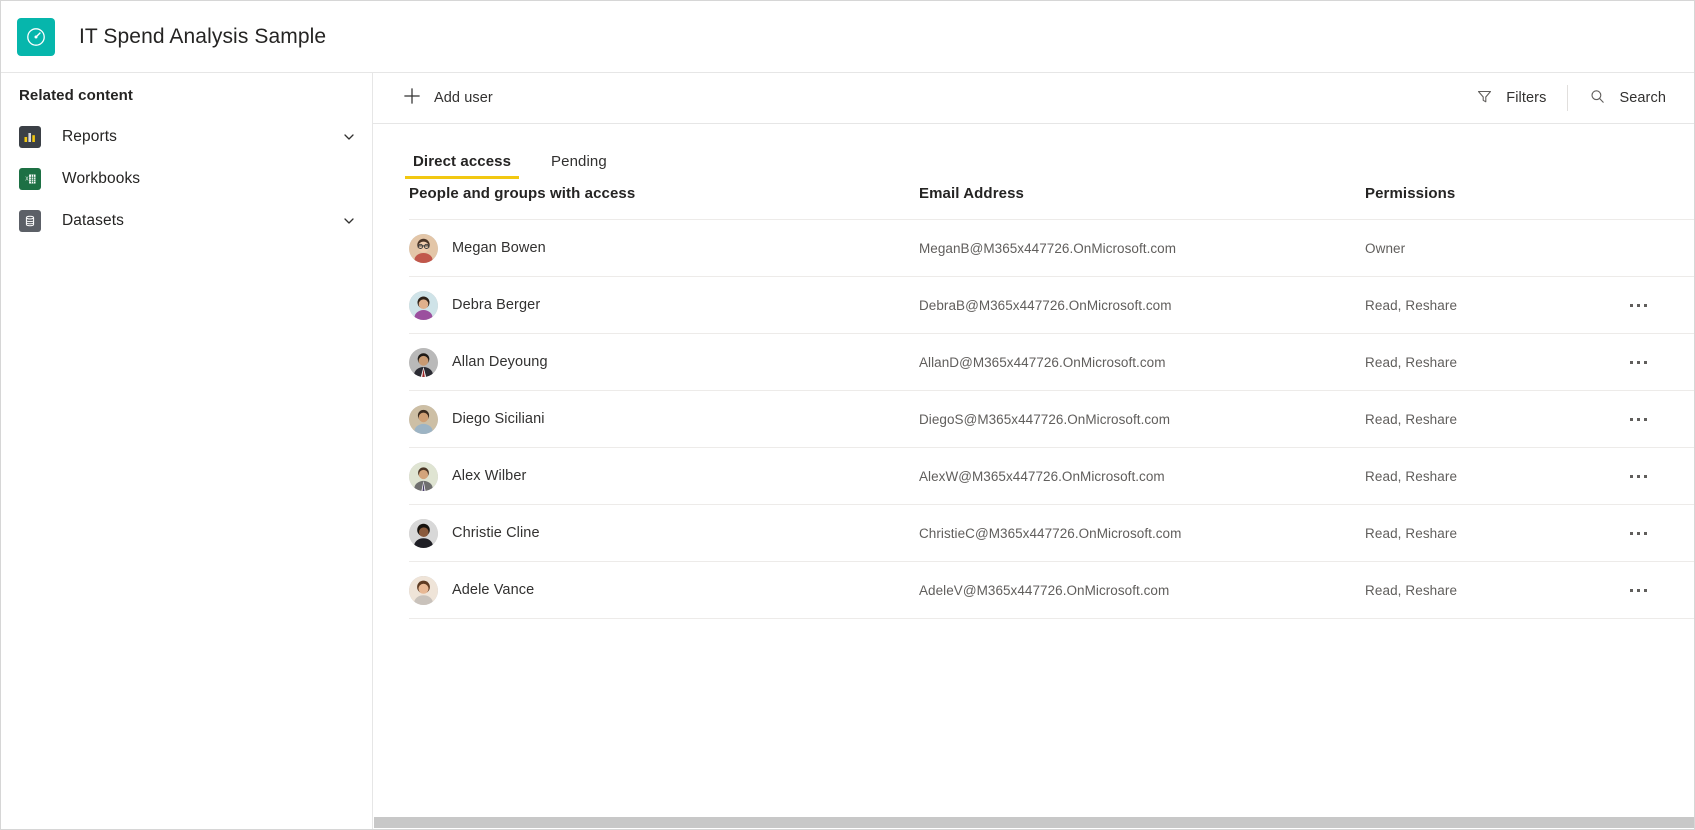 This screenshot has width=1695, height=830. What do you see at coordinates (1597, 98) in the screenshot?
I see `search-icon` at bounding box center [1597, 98].